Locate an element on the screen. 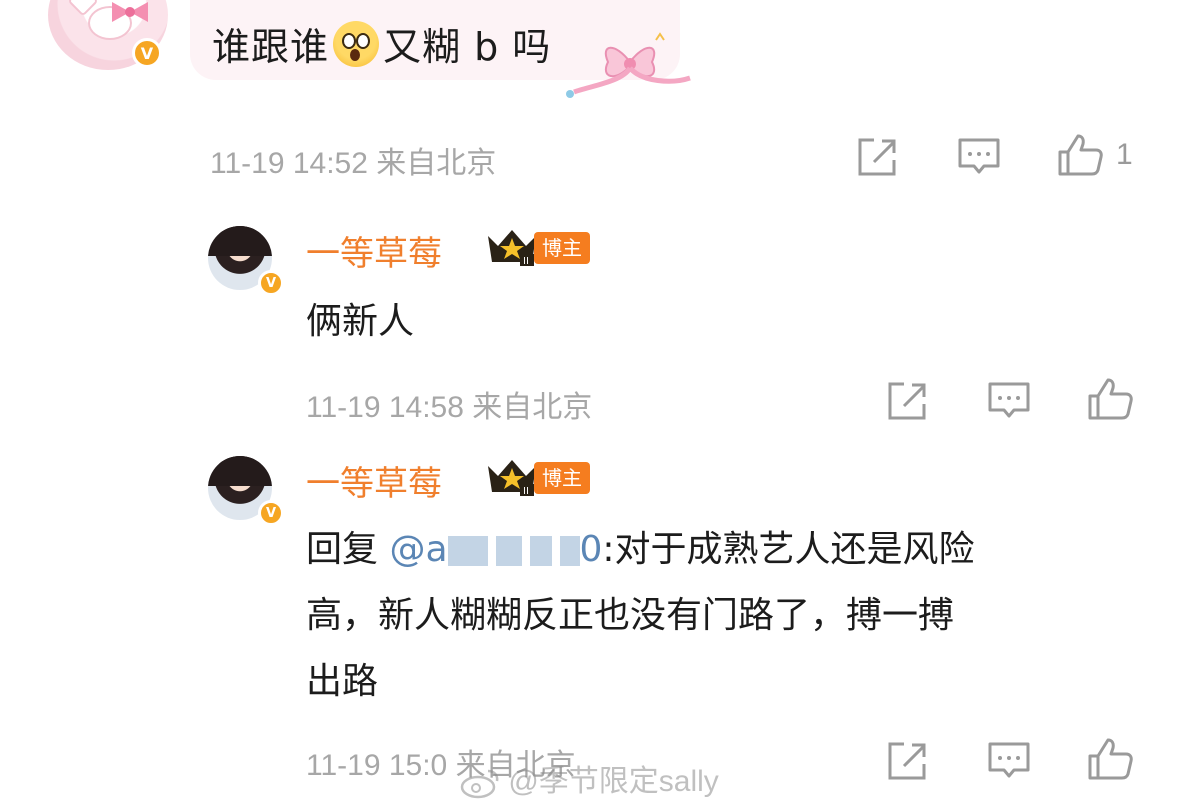  top-comment-text-before: 谁跟谁 is located at coordinates (271, 47).